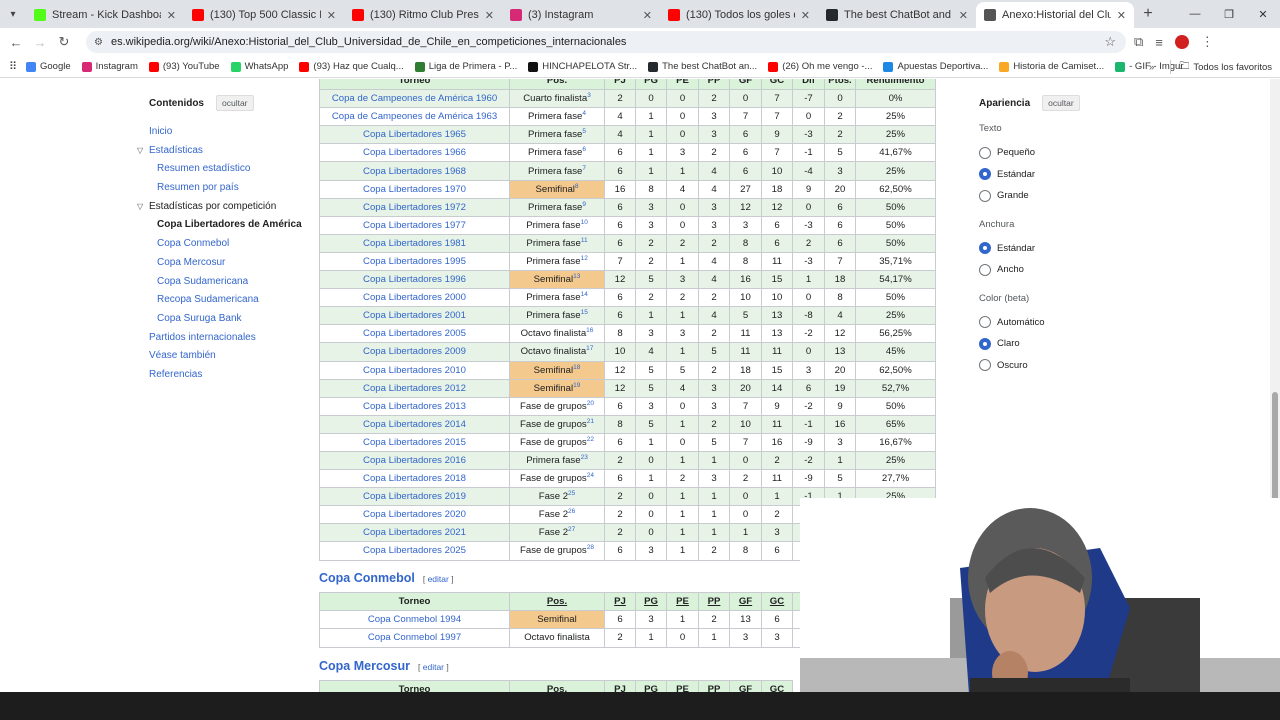  I want to click on tournament-link: Copa Libertadores 1972, so click(414, 207).